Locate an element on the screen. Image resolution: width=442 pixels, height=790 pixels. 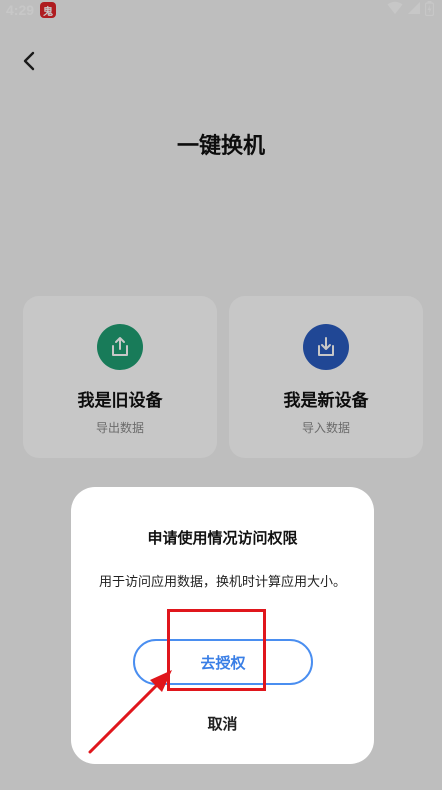
annotation-arrow-icon is located at coordinates (130, 712).